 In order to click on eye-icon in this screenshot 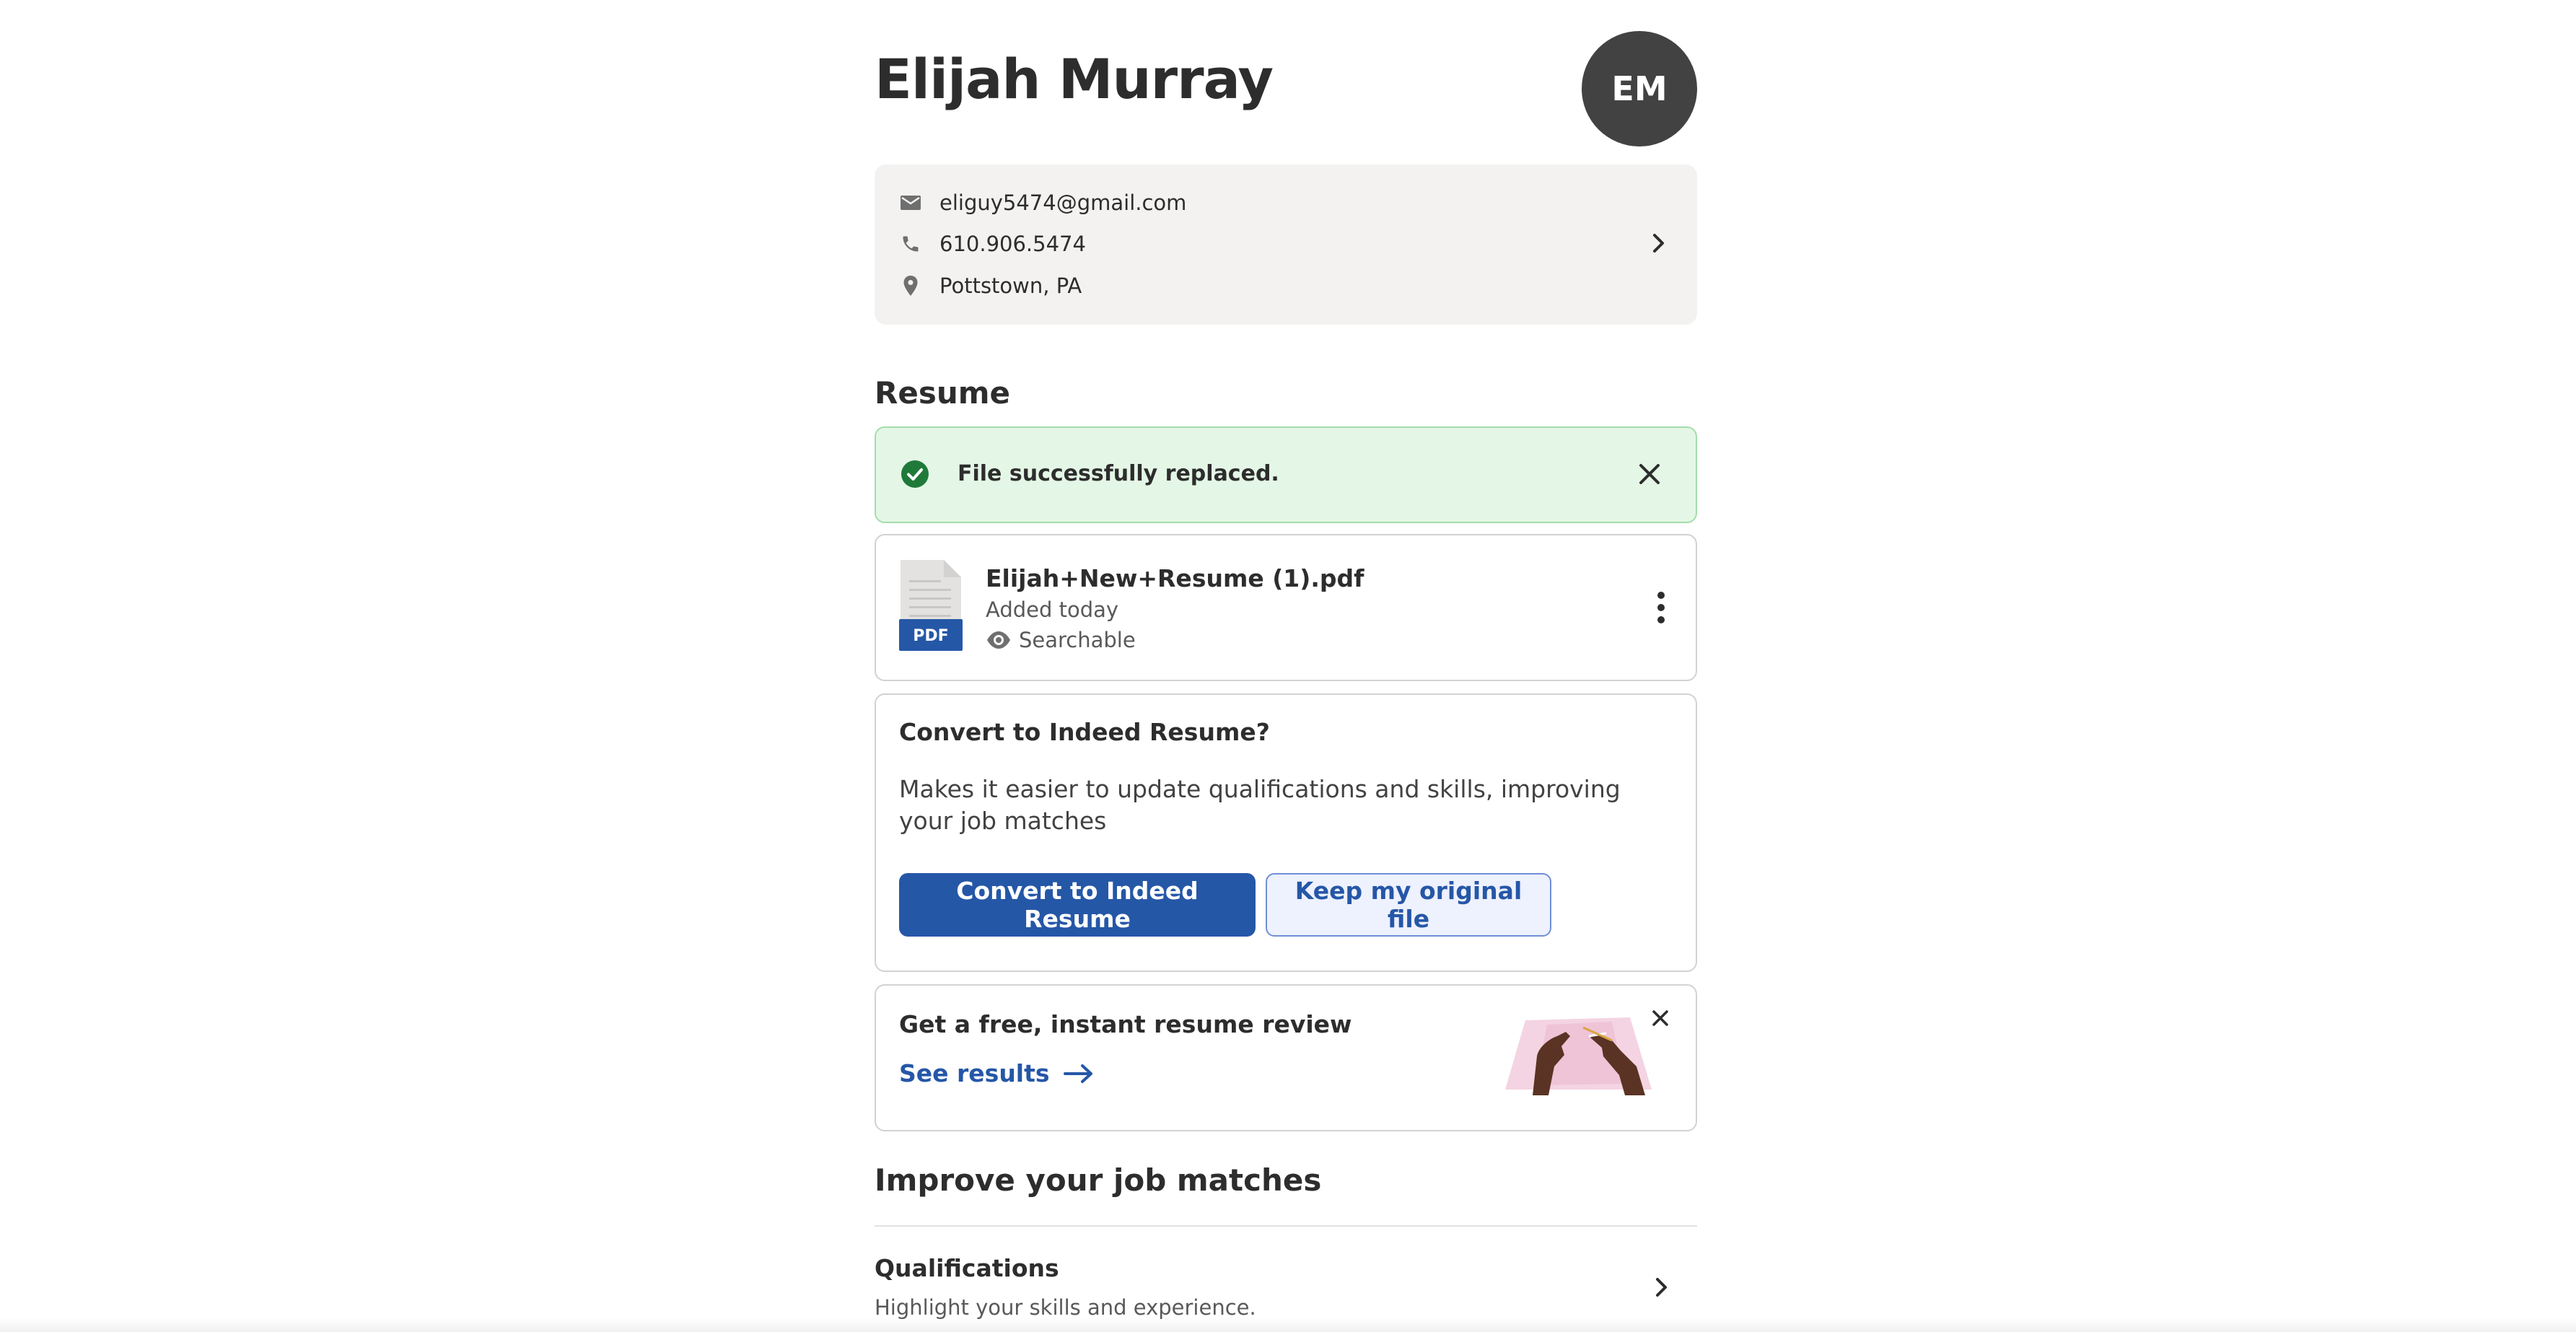, I will do `click(998, 640)`.